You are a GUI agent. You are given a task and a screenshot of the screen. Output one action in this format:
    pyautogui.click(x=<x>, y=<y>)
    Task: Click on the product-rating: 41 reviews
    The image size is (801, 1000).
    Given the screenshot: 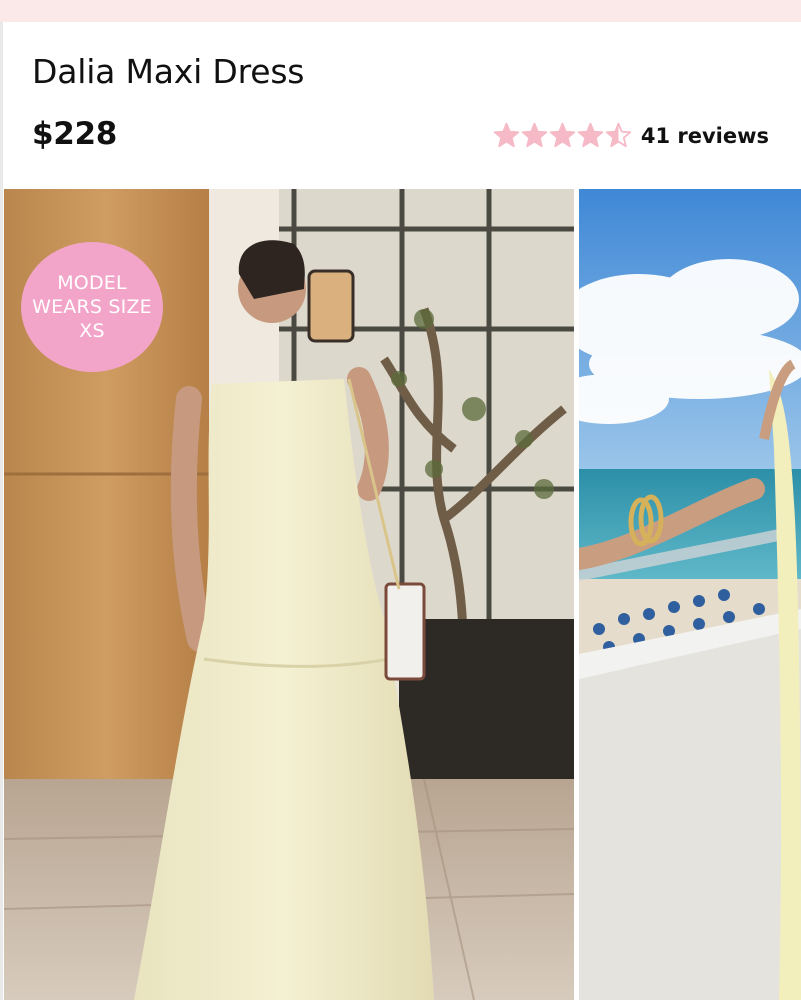 What is the action you would take?
    pyautogui.click(x=631, y=135)
    